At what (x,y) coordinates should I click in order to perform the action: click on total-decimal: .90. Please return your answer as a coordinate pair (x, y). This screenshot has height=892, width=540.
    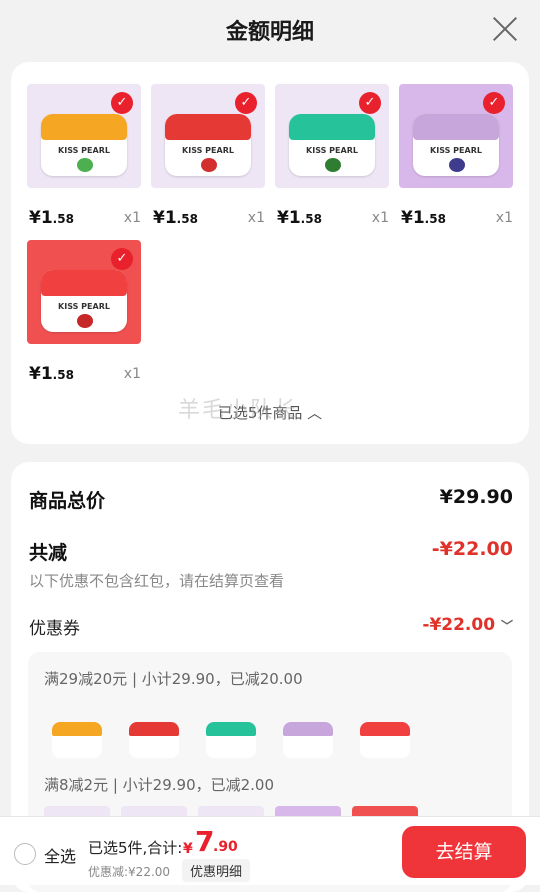
    Looking at the image, I should click on (225, 847).